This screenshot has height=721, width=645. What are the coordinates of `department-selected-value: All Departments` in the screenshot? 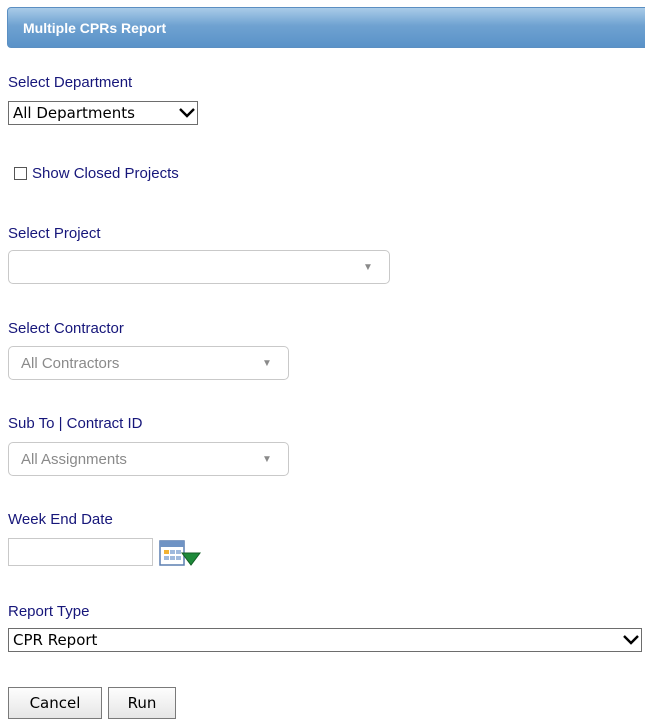 It's located at (74, 113).